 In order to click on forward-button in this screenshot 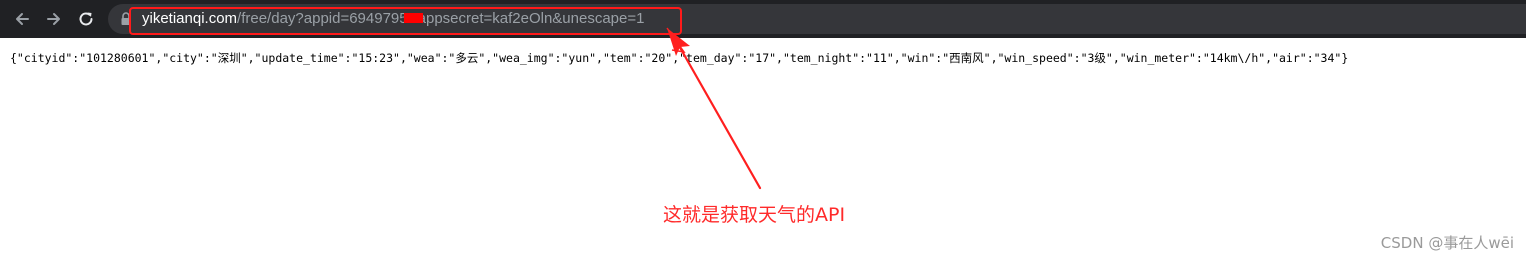, I will do `click(54, 19)`.